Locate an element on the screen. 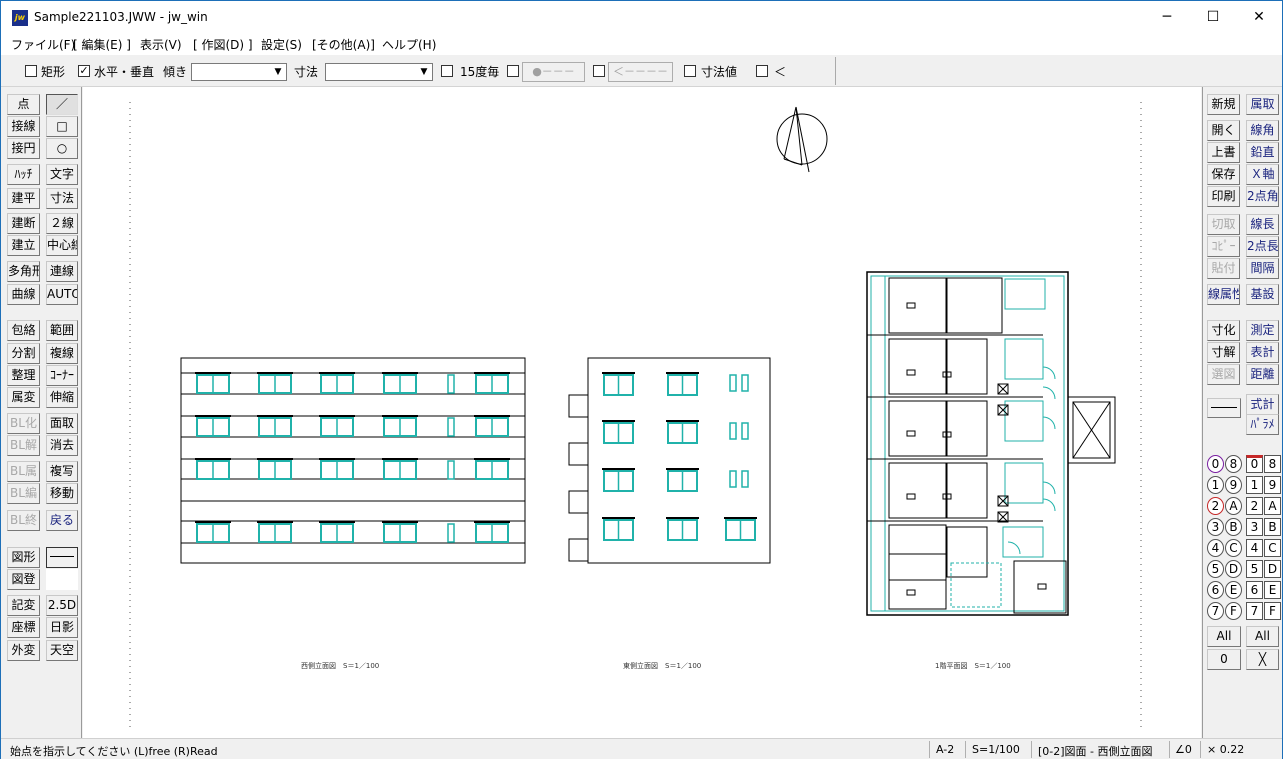 The width and height of the screenshot is (1283, 759). layer-6: 6 is located at coordinates (1254, 590).